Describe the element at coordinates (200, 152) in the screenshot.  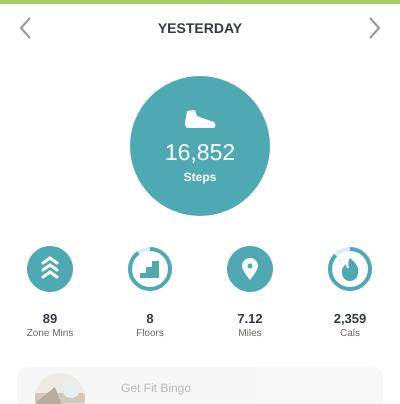
I see `steps-value: 16,852` at that location.